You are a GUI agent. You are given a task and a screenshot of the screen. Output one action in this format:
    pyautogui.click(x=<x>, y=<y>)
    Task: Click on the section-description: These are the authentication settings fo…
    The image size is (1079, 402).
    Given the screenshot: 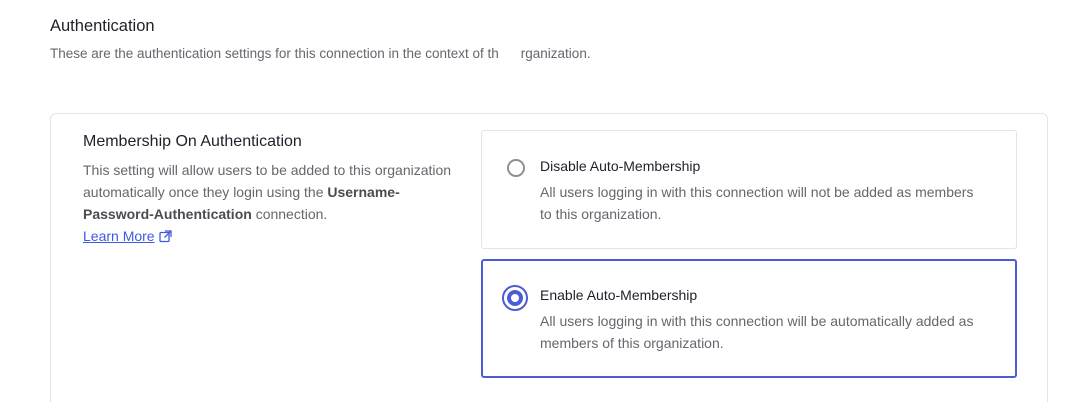 What is the action you would take?
    pyautogui.click(x=320, y=54)
    